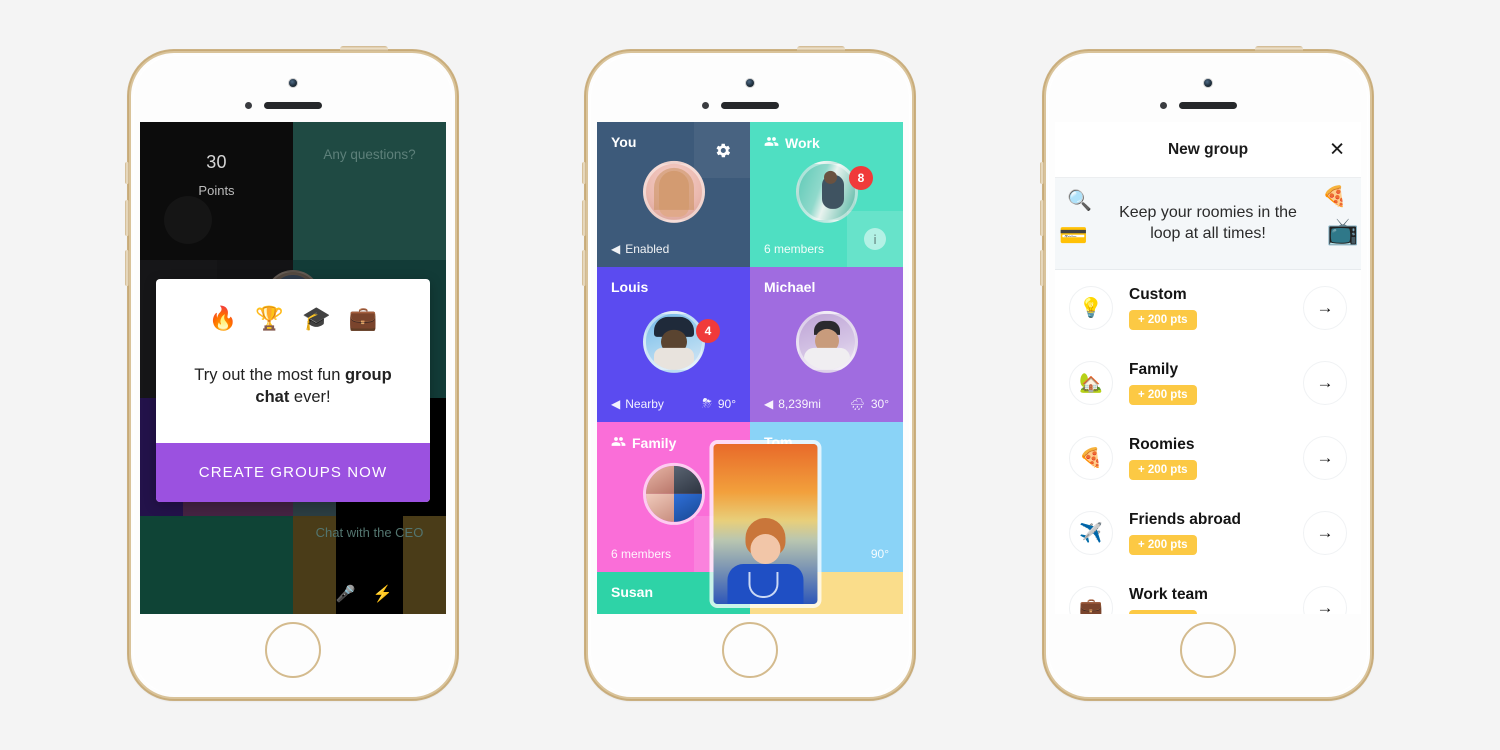  What do you see at coordinates (369, 533) in the screenshot?
I see `ceo-caption: Chat with the CEO` at bounding box center [369, 533].